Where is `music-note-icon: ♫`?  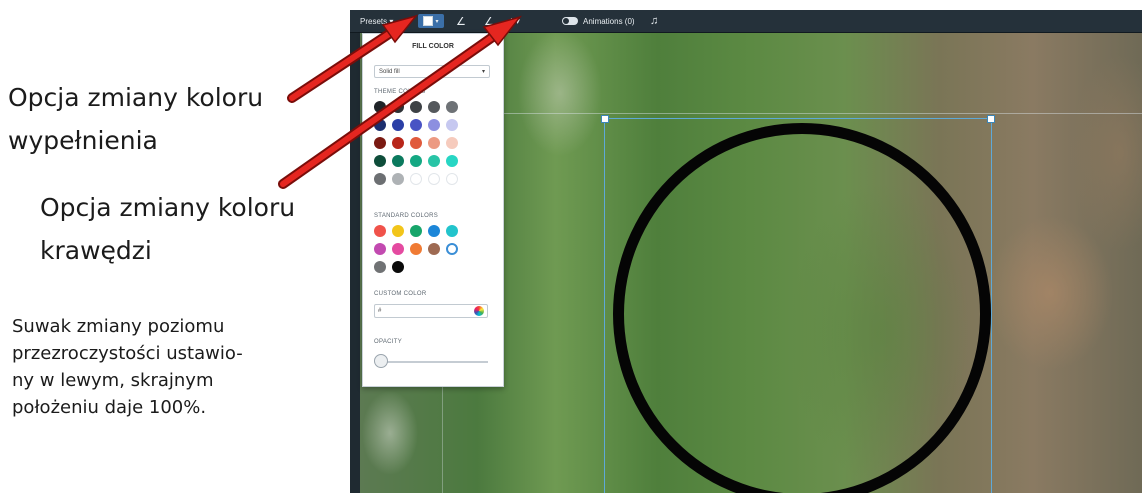 music-note-icon: ♫ is located at coordinates (654, 21).